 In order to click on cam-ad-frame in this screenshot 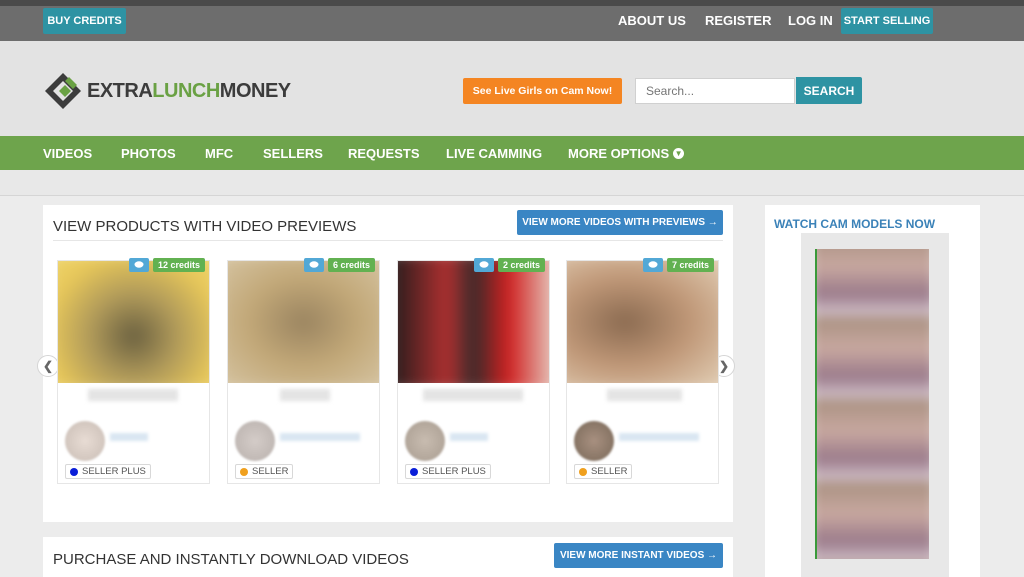, I will do `click(875, 405)`.